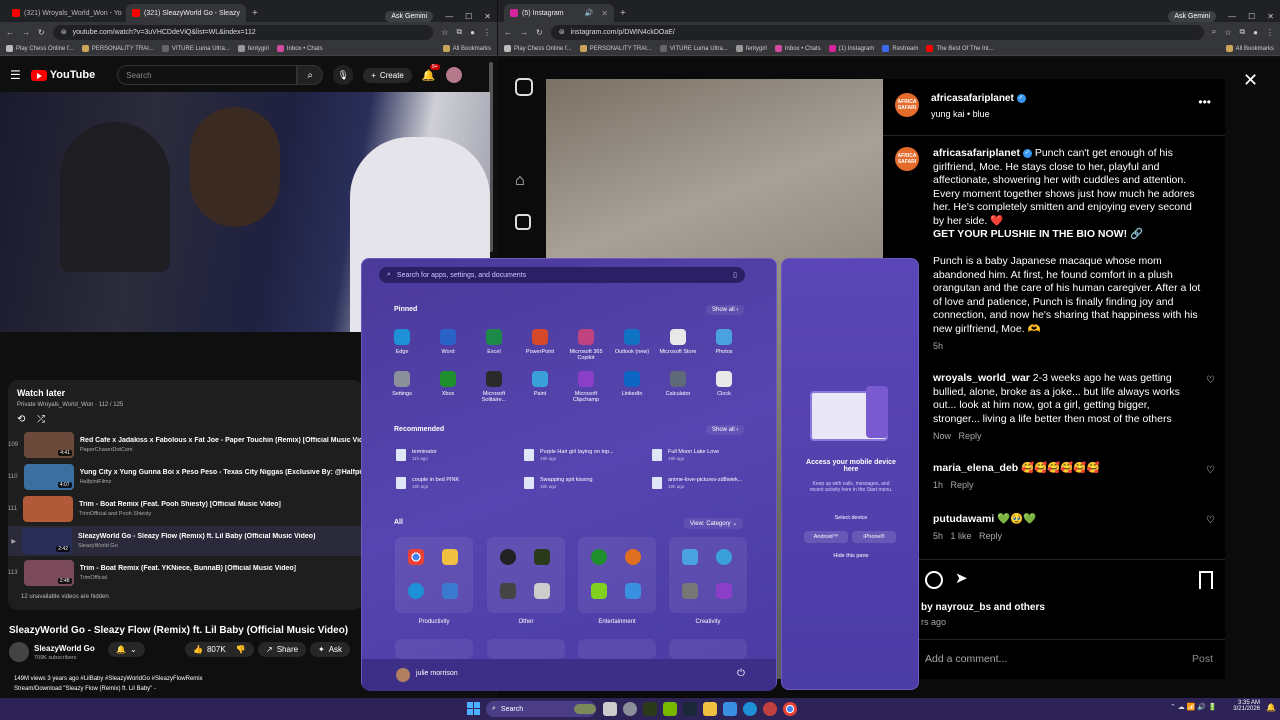 The image size is (1280, 720). Describe the element at coordinates (15, 75) in the screenshot. I see `hamburger-menu-icon: ☰` at that location.